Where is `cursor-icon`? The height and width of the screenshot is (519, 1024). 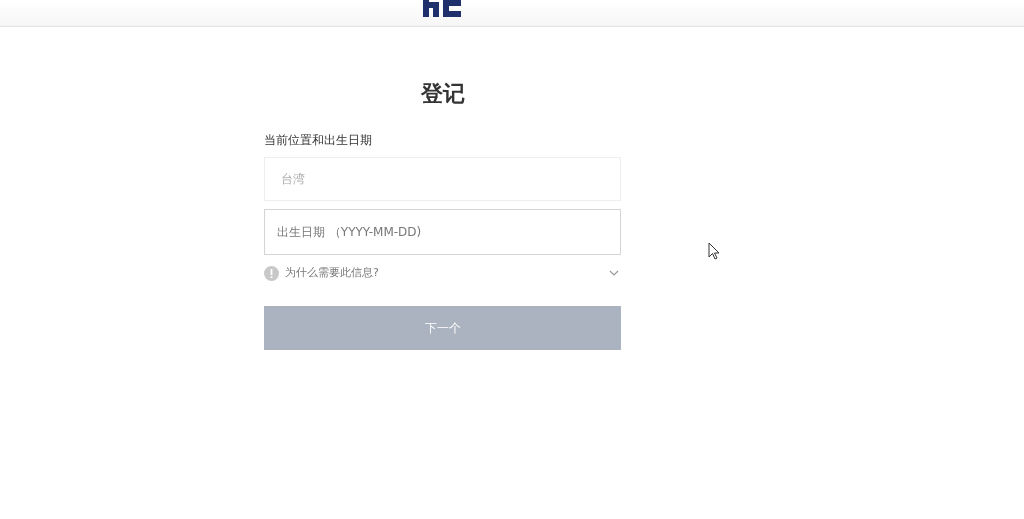
cursor-icon is located at coordinates (714, 251).